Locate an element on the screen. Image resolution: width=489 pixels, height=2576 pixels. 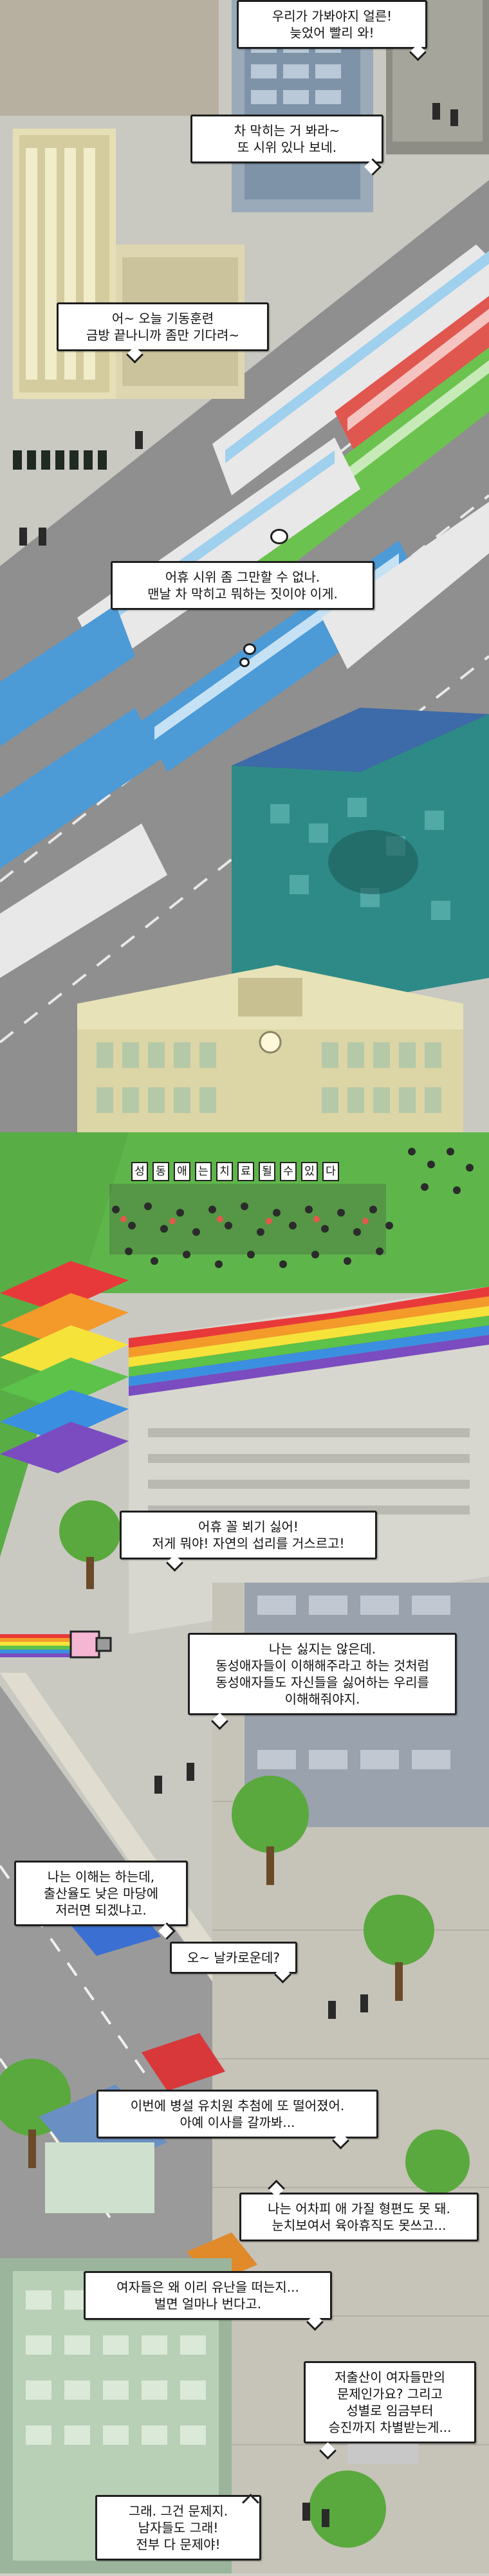
banner-letter: 료 is located at coordinates (245, 1171).